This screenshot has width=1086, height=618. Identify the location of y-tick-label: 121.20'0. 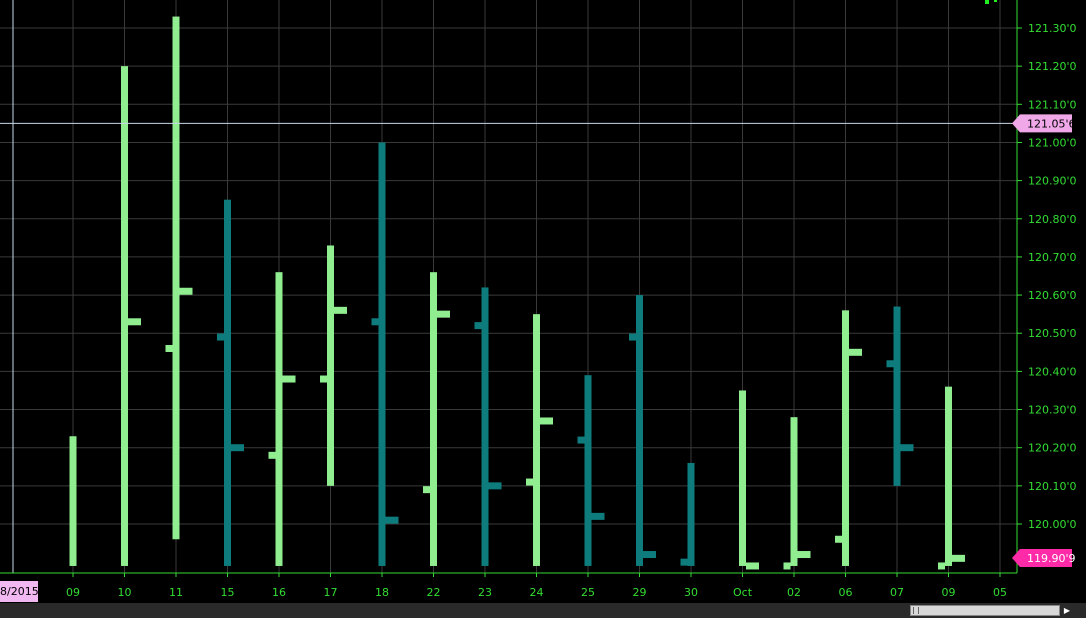
(1052, 66).